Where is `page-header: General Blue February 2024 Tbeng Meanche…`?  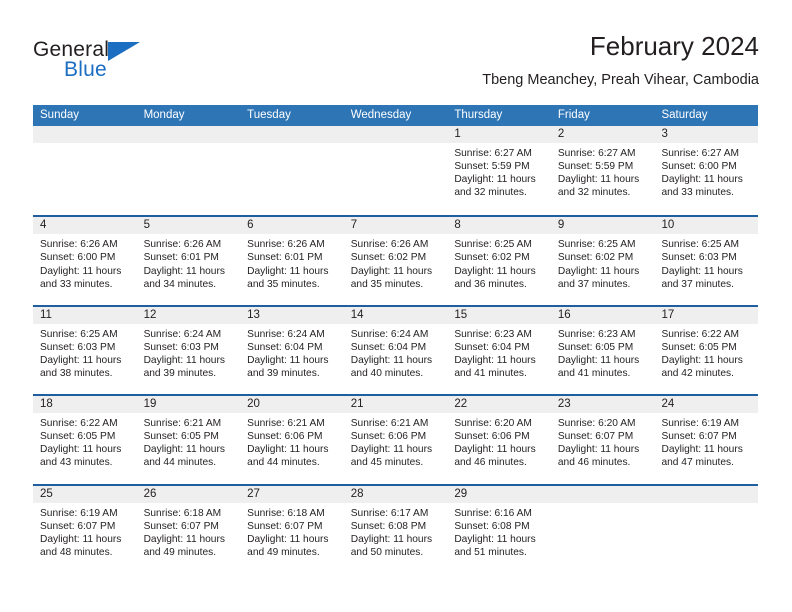
page-header: General Blue February 2024 Tbeng Meanche… is located at coordinates (396, 64).